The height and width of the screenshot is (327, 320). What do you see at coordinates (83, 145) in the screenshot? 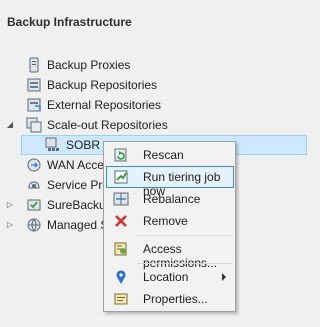
I see `tree-item-label: SOBR` at bounding box center [83, 145].